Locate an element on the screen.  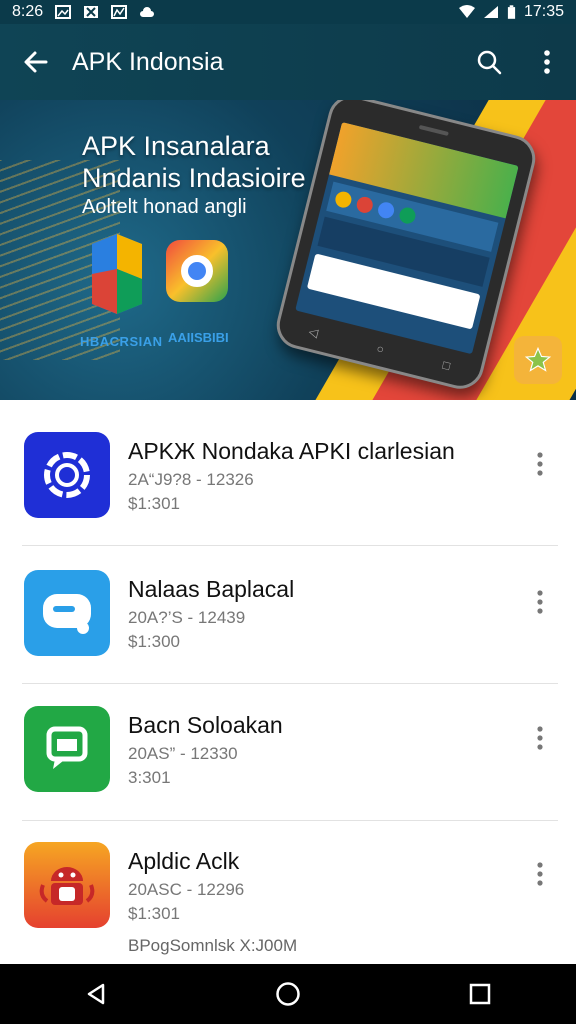
gear-circle-icon is located at coordinates (67, 475).